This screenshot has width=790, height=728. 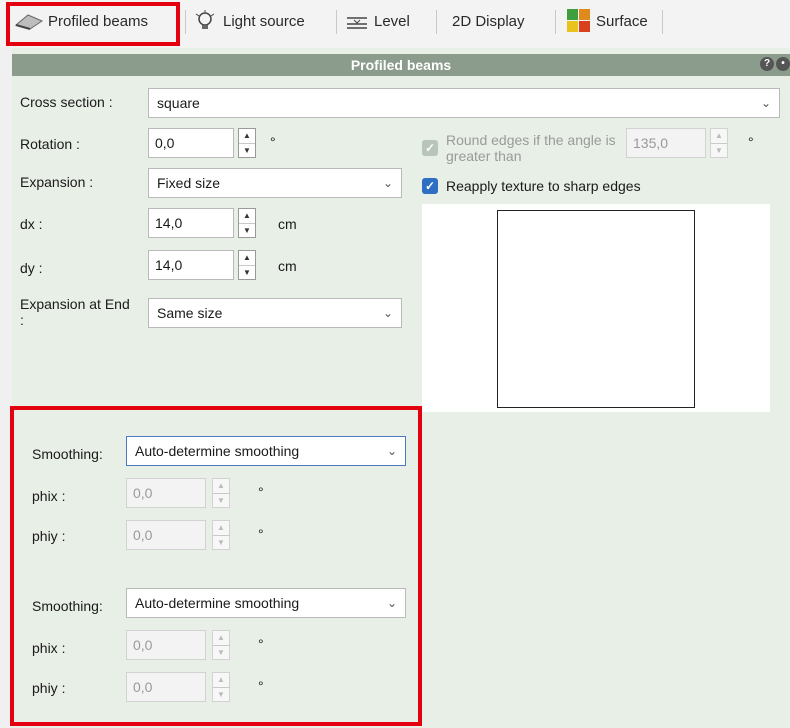 I want to click on pin-icon: •, so click(x=783, y=64).